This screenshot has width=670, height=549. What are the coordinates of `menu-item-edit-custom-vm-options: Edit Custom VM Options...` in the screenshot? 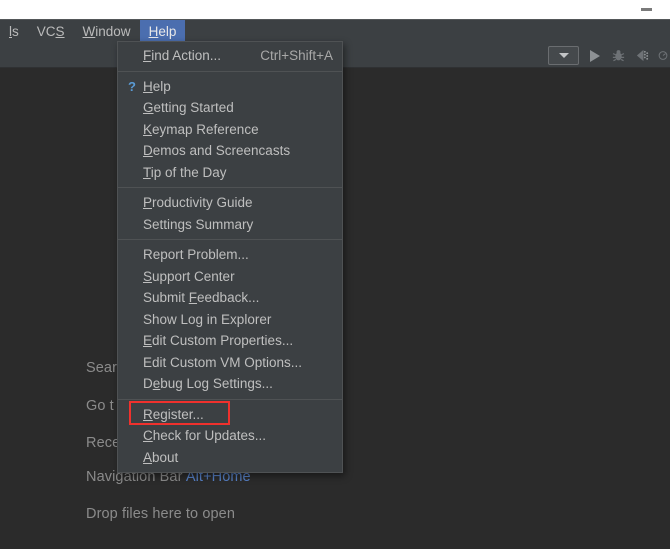 It's located at (230, 363).